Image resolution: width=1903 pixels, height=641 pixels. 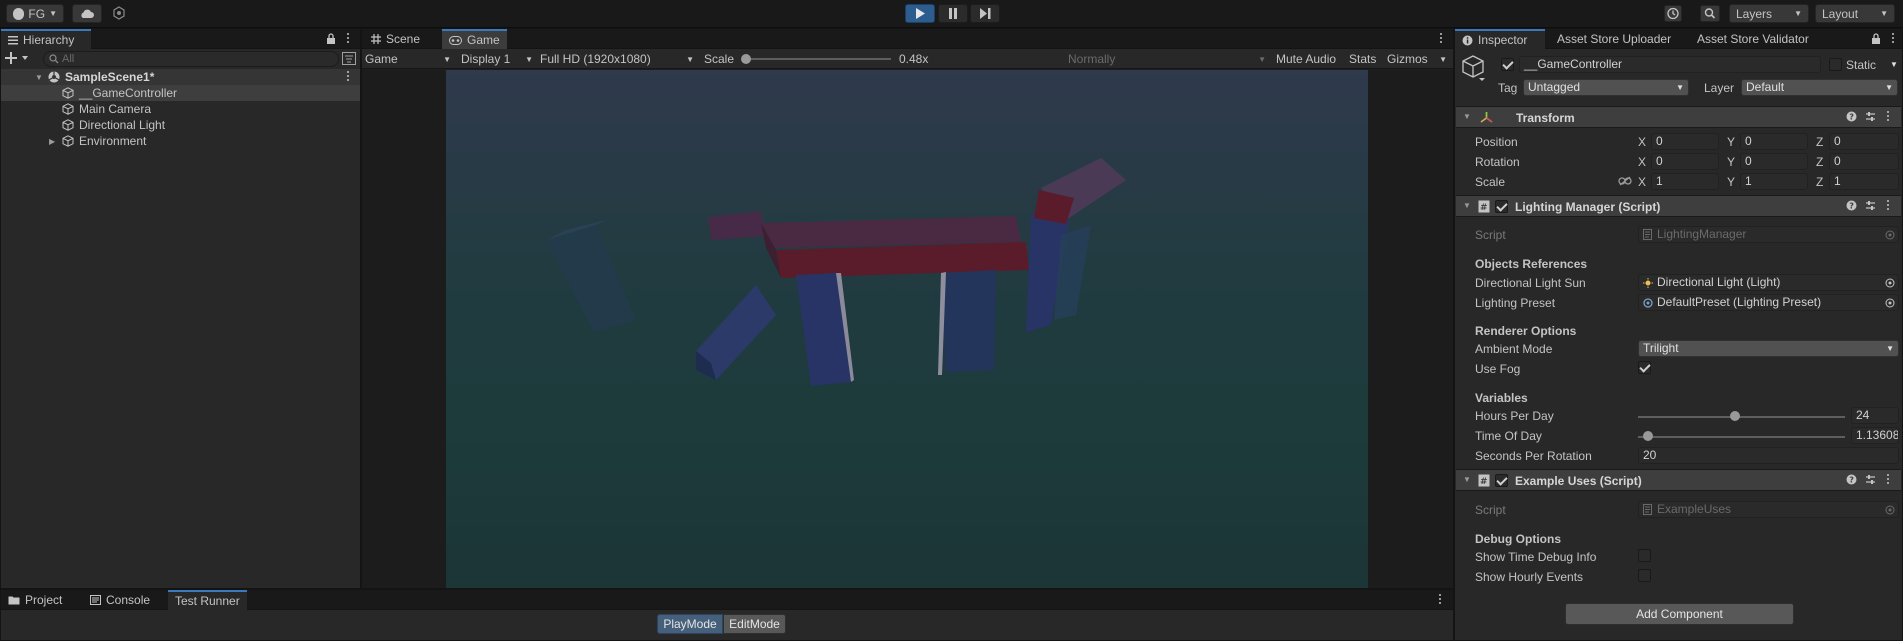 What do you see at coordinates (1501, 206) in the screenshot?
I see `lighting-enabled-checkbox` at bounding box center [1501, 206].